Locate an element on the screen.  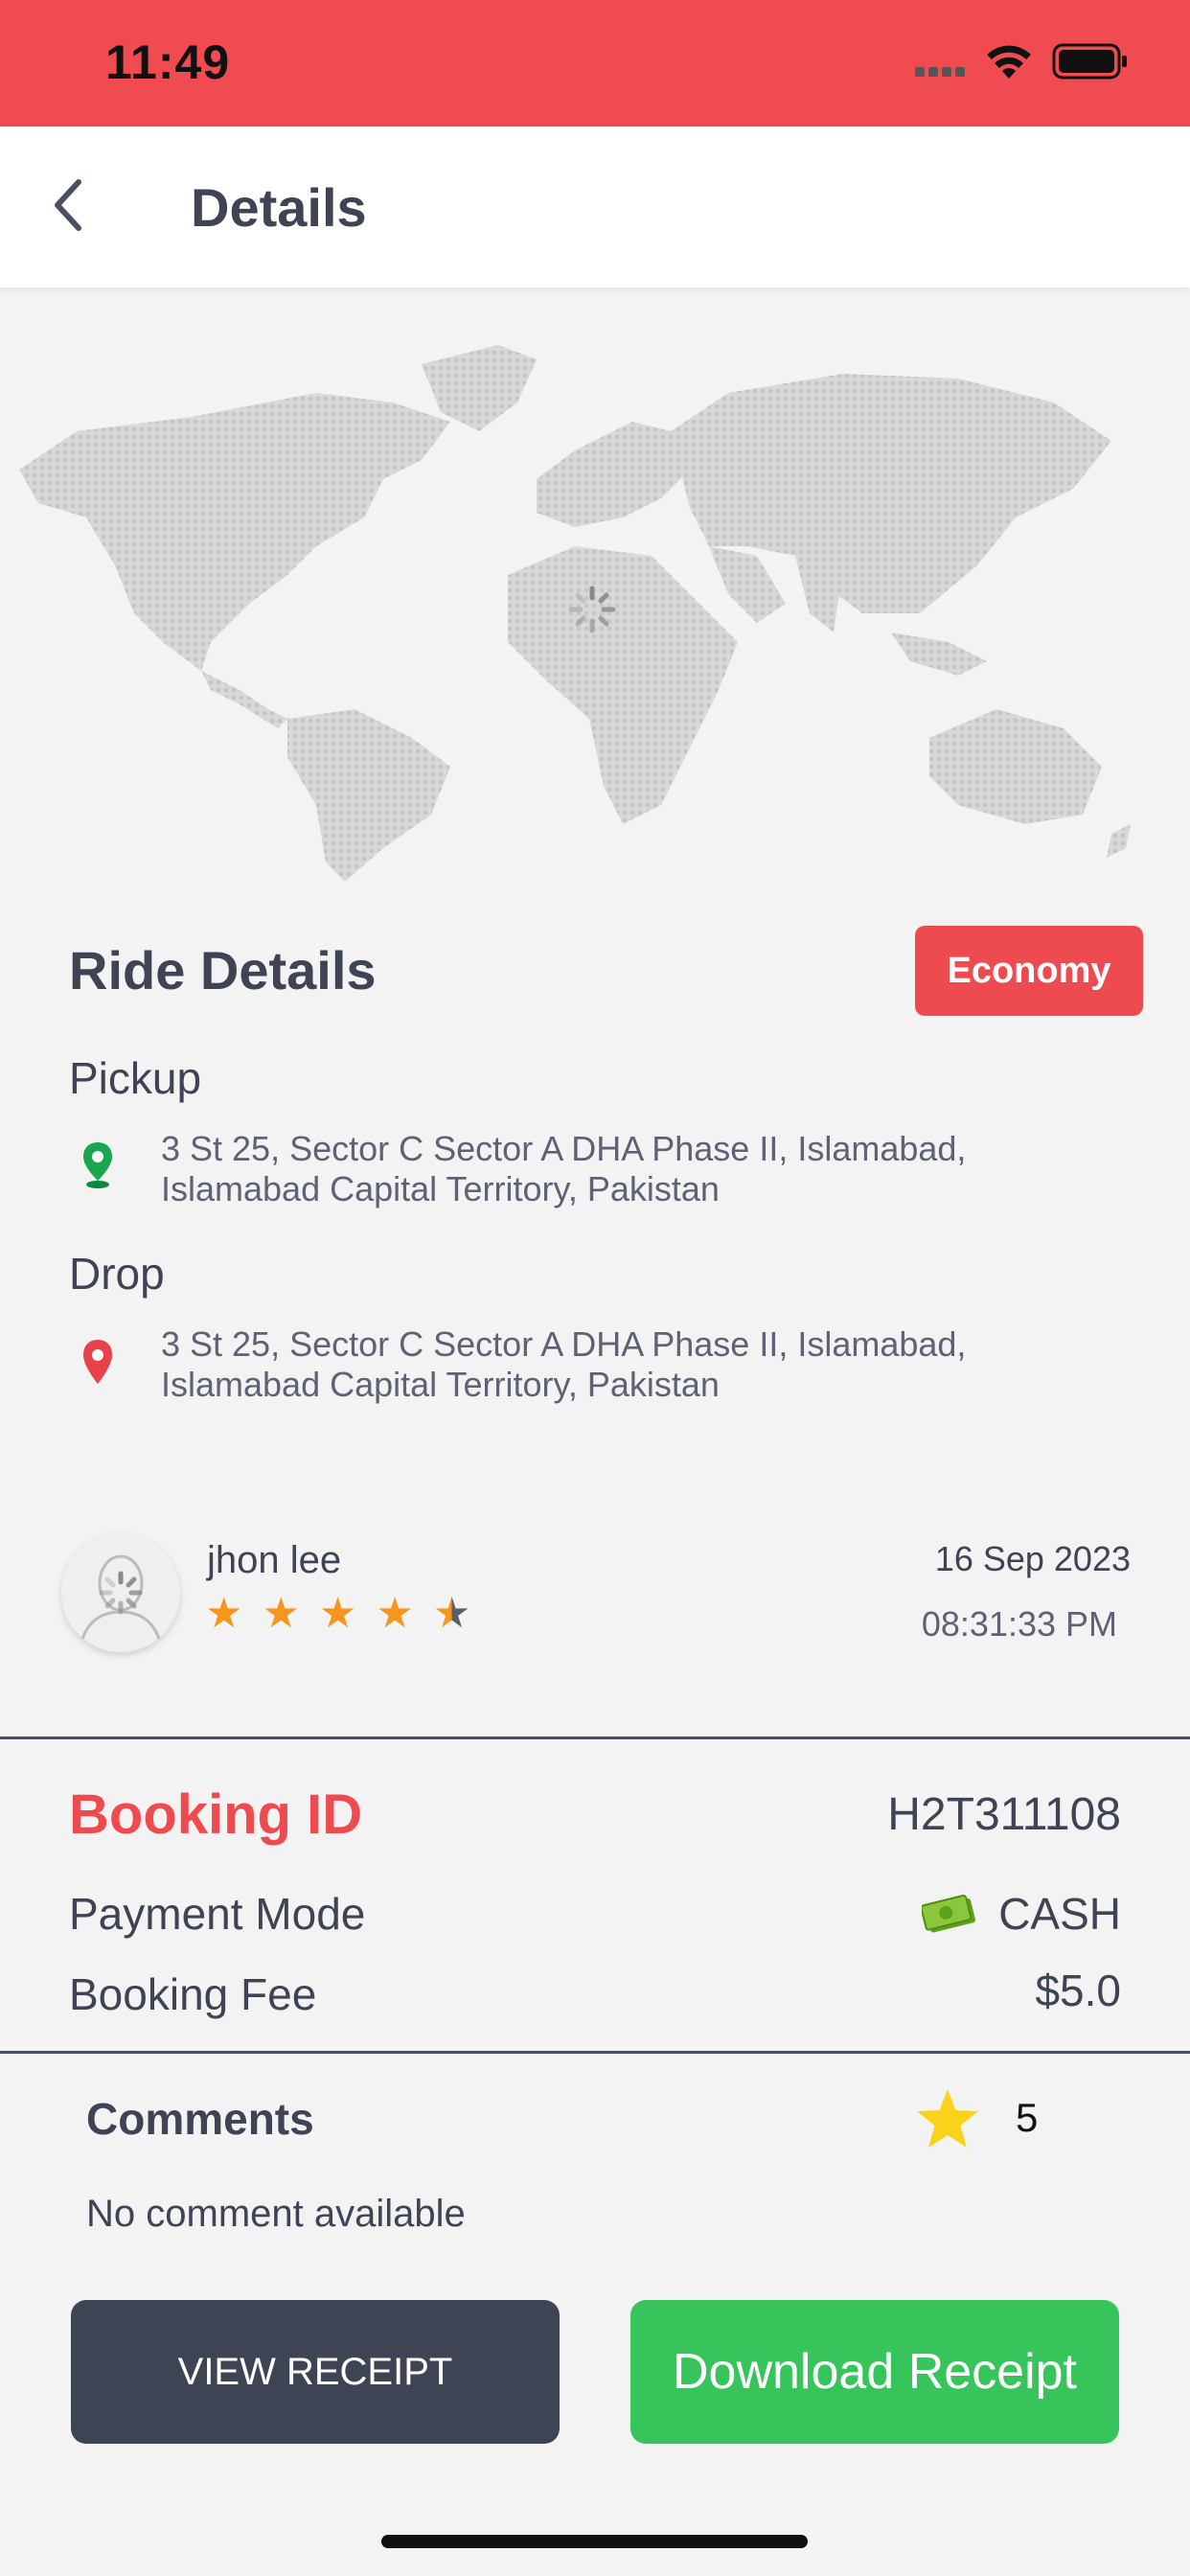
booking-fee-value: $5.0 is located at coordinates (1078, 1990).